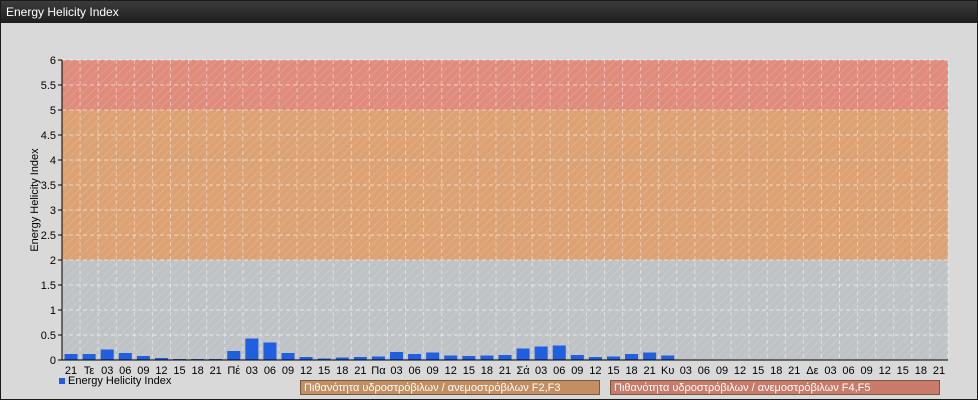  What do you see at coordinates (233, 371) in the screenshot?
I see `x-tick-label-9: Πέ` at bounding box center [233, 371].